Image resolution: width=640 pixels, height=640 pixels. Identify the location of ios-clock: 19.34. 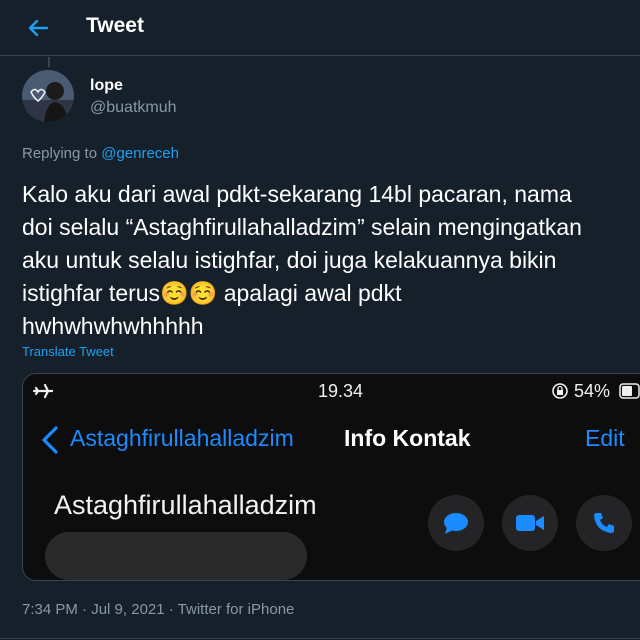
(341, 391).